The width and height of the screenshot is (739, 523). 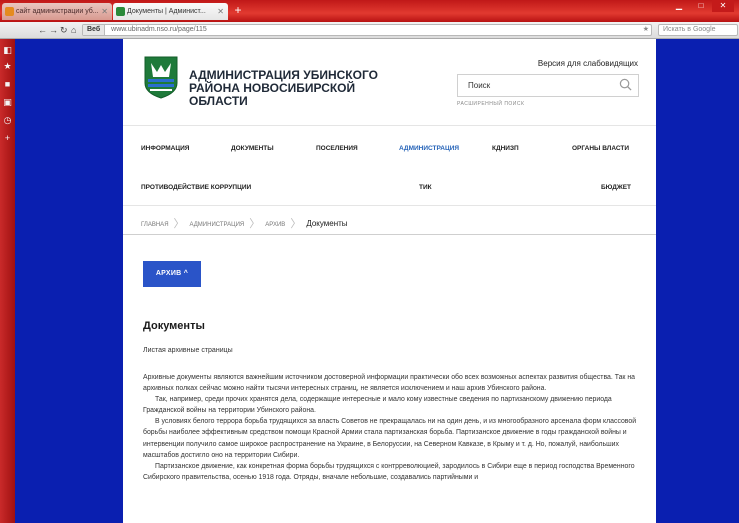 What do you see at coordinates (161, 77) in the screenshot?
I see `coat-of-arms-logo` at bounding box center [161, 77].